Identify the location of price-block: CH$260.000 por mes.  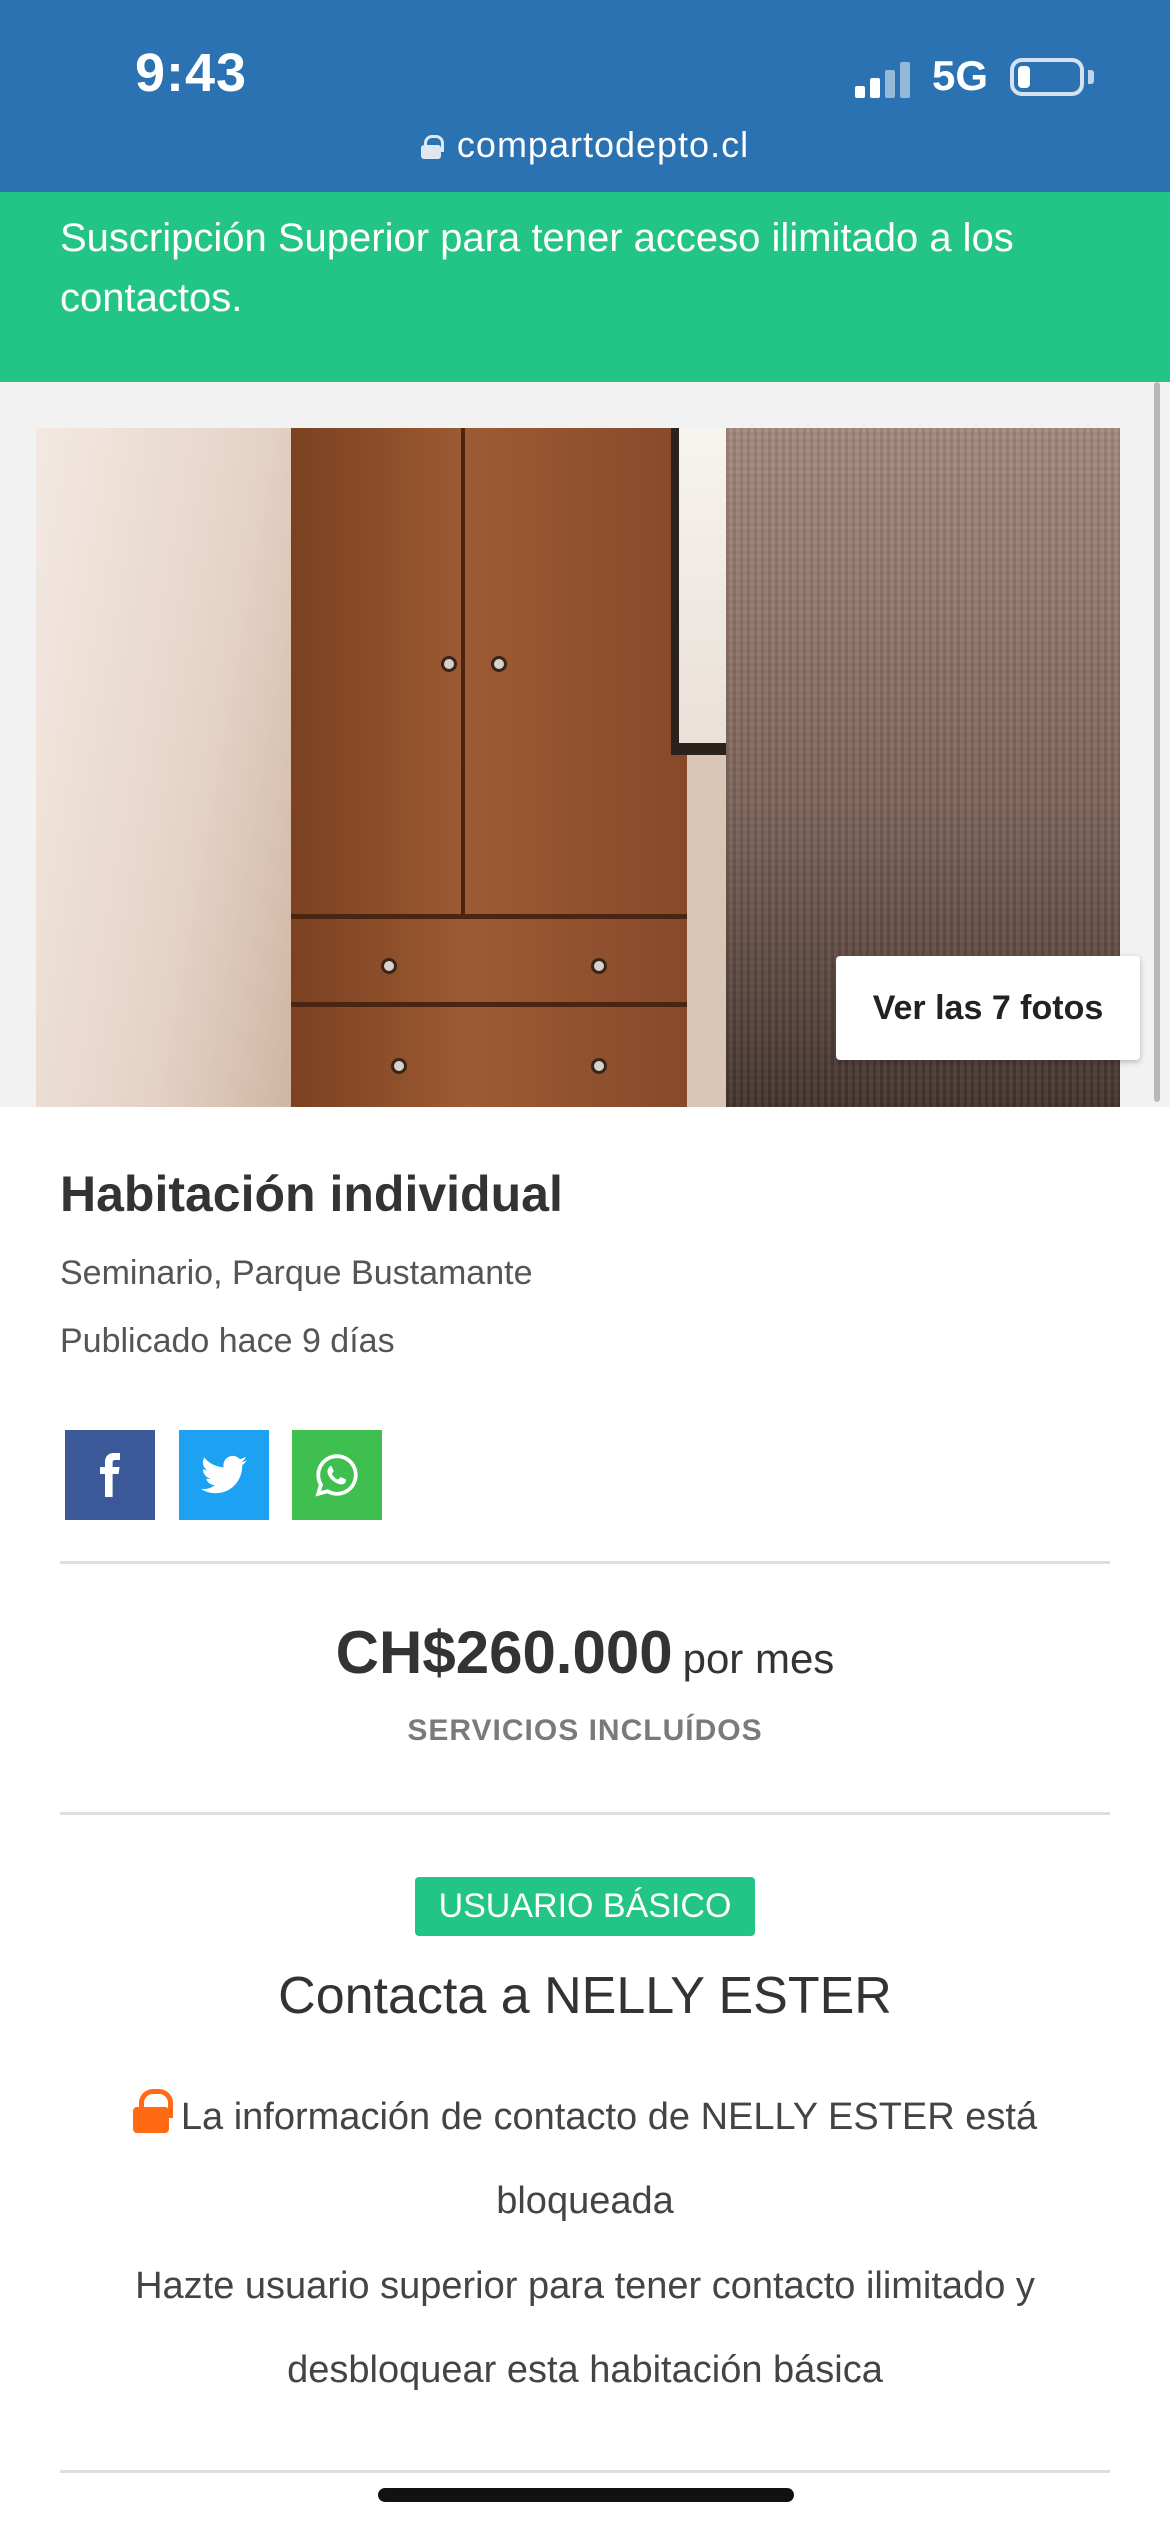
(585, 1652).